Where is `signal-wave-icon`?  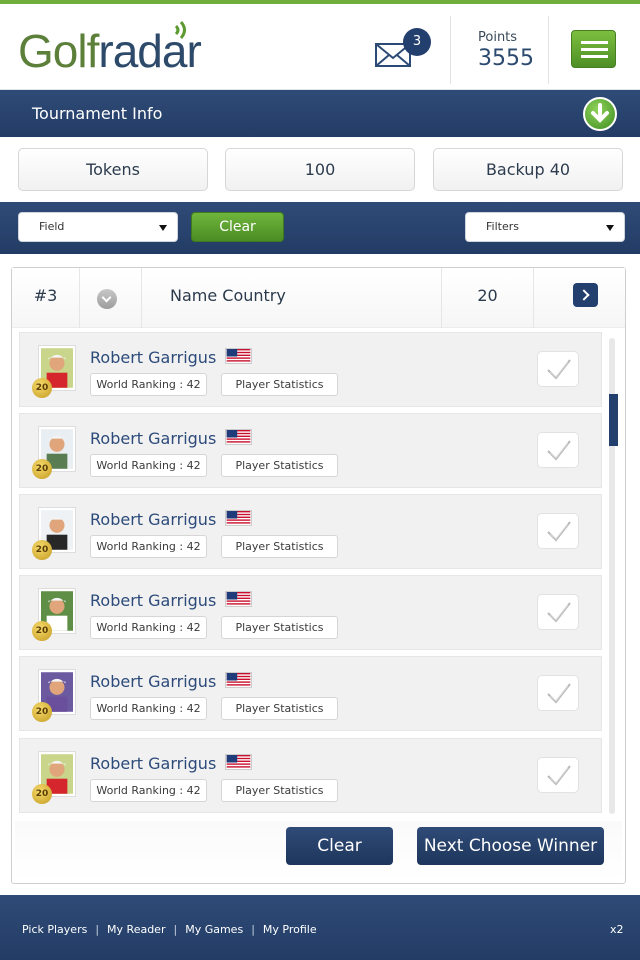
signal-wave-icon is located at coordinates (180, 30).